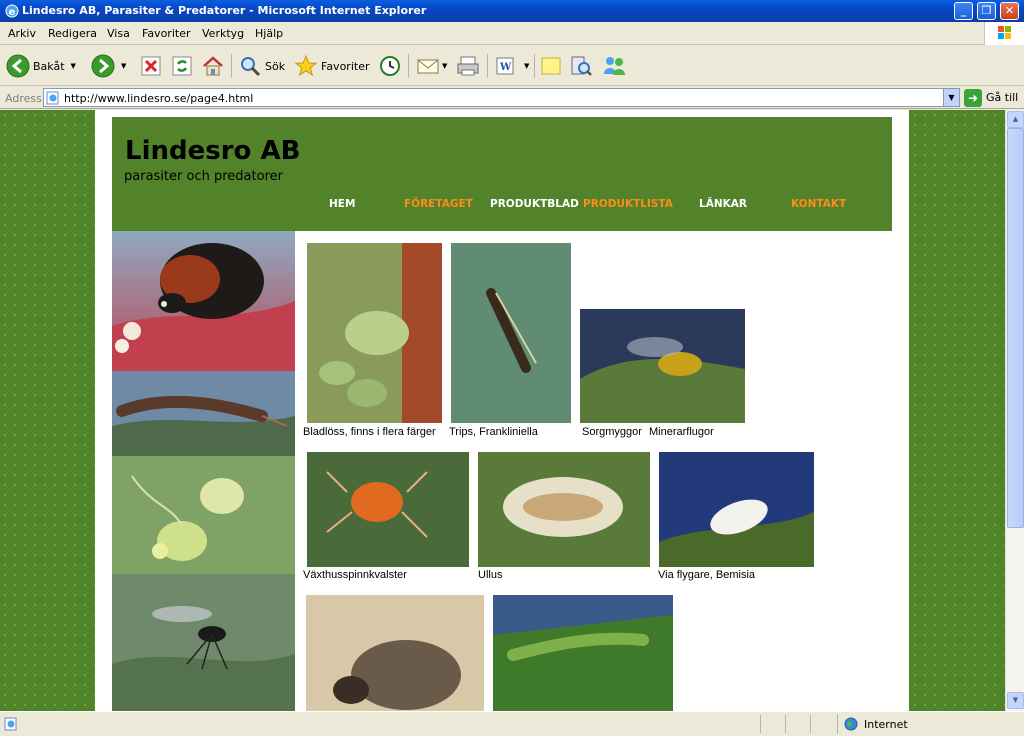  I want to click on ladybird-photo, so click(203, 301).